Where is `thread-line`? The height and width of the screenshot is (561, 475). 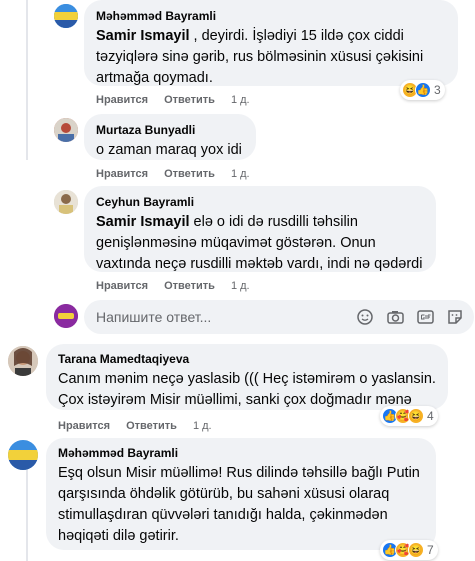
thread-line is located at coordinates (27, 80).